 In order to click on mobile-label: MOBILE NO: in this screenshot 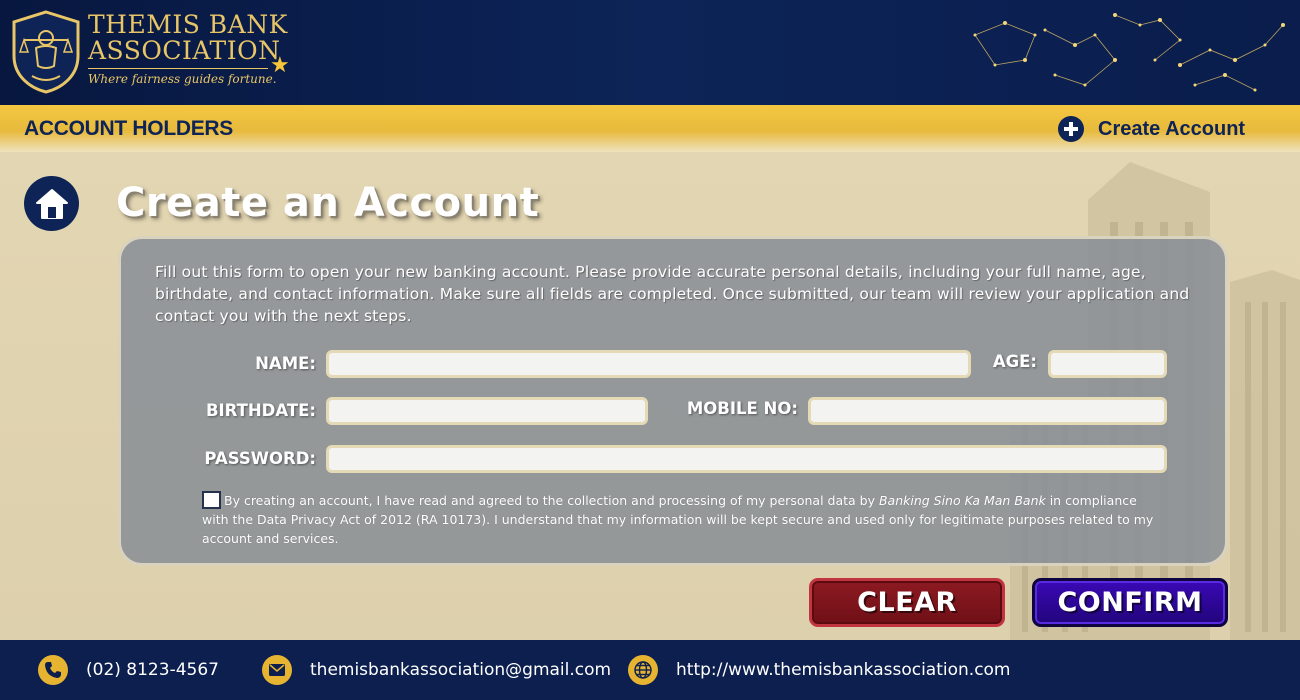, I will do `click(742, 408)`.